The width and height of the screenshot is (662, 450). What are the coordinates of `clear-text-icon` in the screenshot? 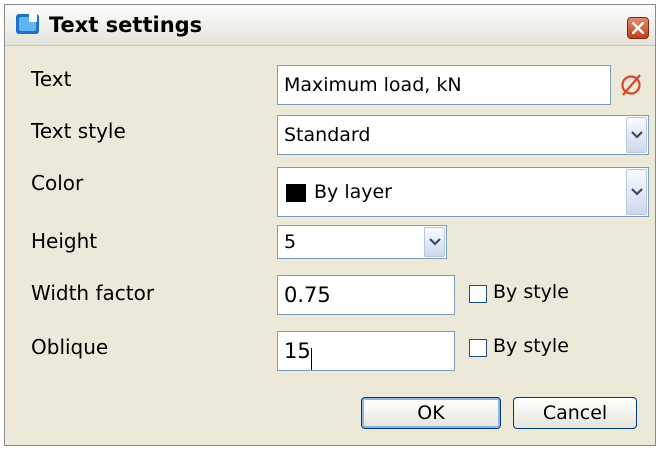 It's located at (631, 85).